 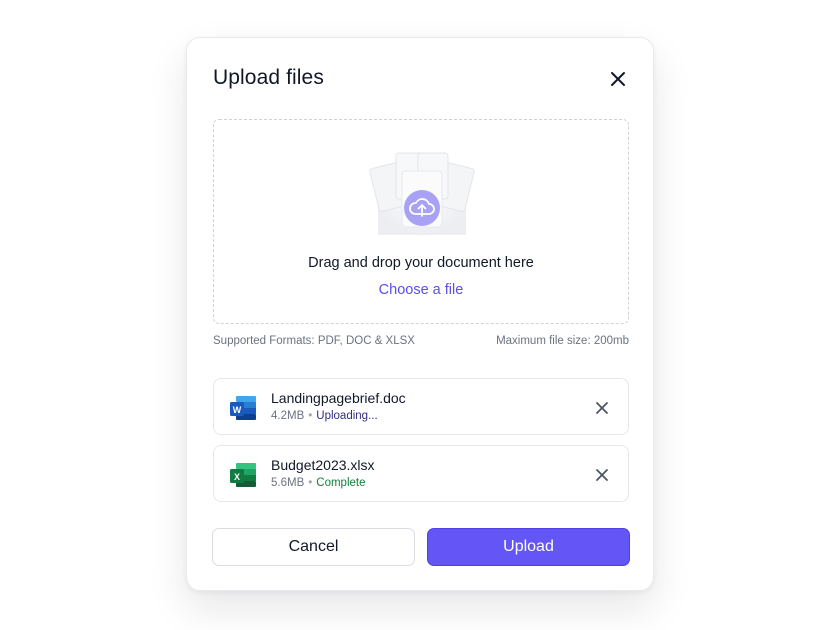 I want to click on file-meta: 5.6MB • Complete, so click(x=318, y=483).